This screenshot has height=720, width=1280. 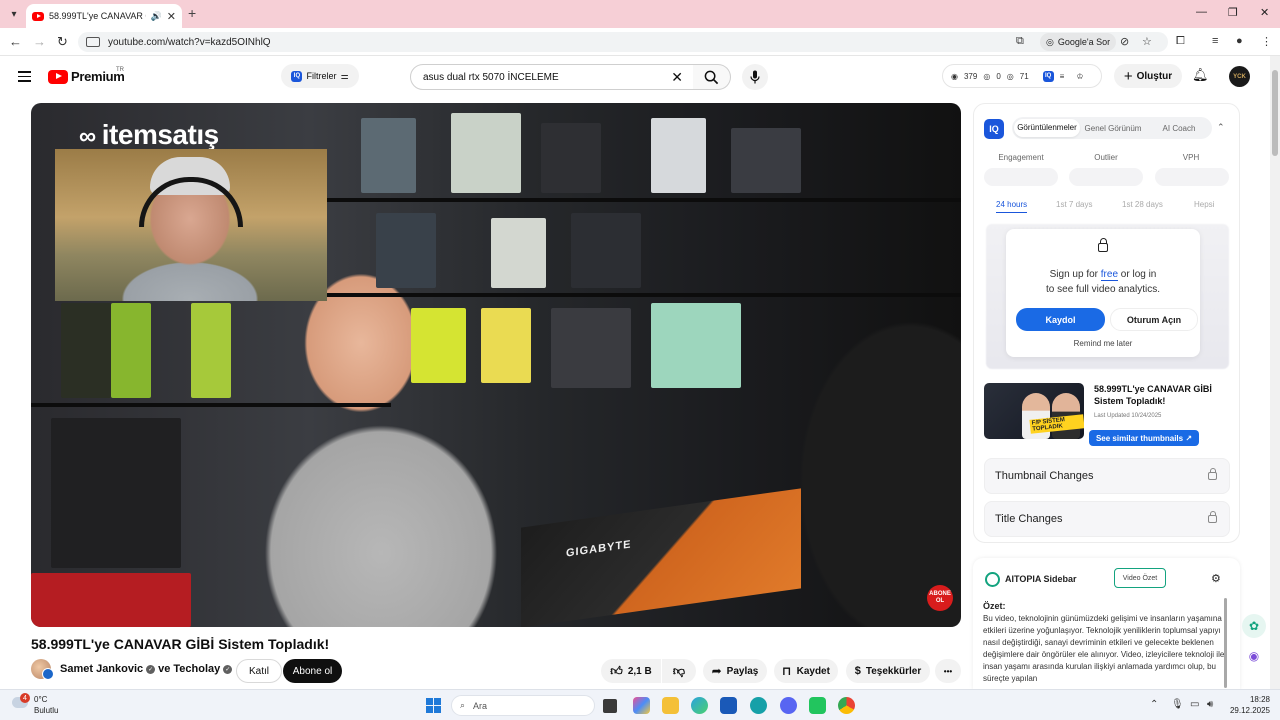 What do you see at coordinates (1144, 438) in the screenshot?
I see `similar-thumbnails-button: See similar thumbnails ↗` at bounding box center [1144, 438].